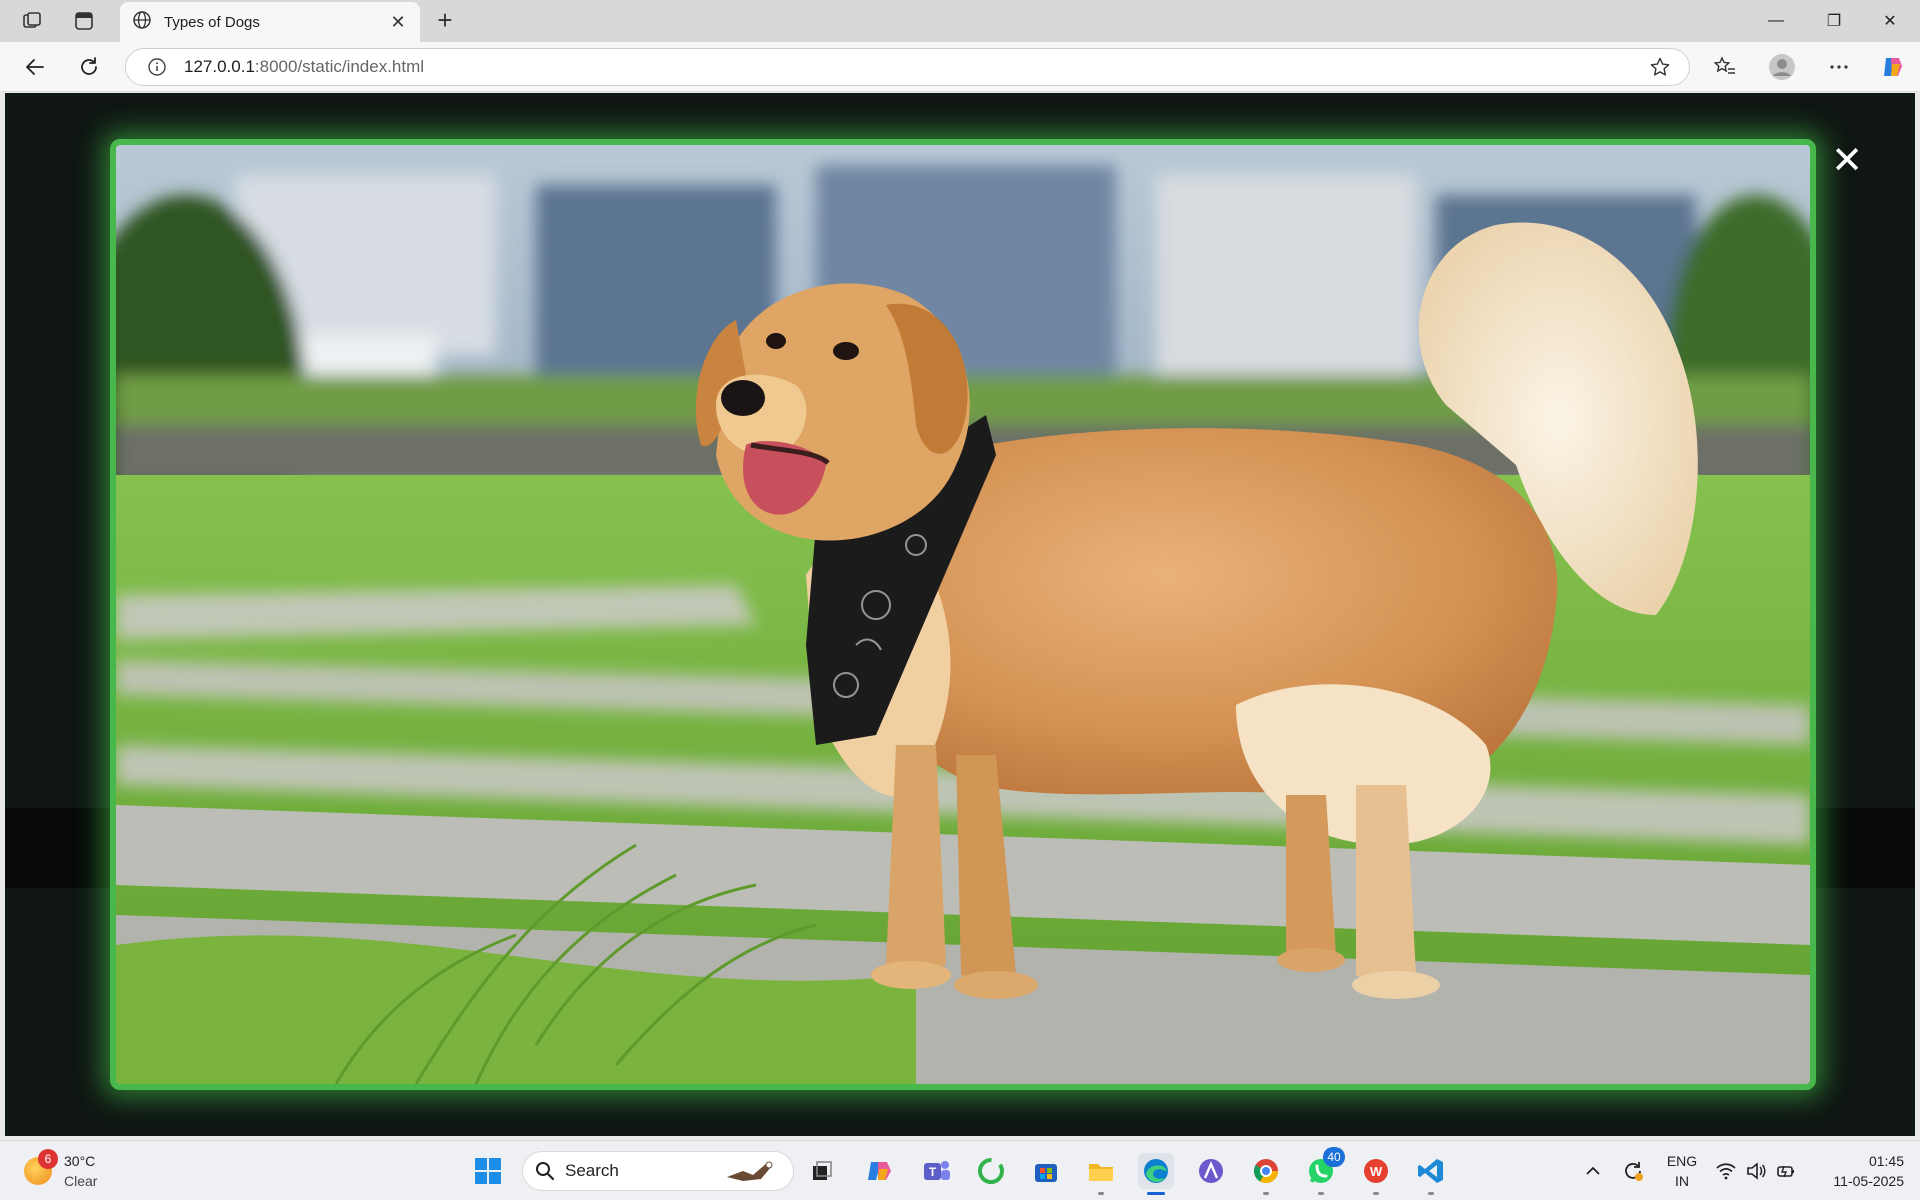 The image size is (1920, 1200). What do you see at coordinates (1156, 1171) in the screenshot?
I see `edge-icon` at bounding box center [1156, 1171].